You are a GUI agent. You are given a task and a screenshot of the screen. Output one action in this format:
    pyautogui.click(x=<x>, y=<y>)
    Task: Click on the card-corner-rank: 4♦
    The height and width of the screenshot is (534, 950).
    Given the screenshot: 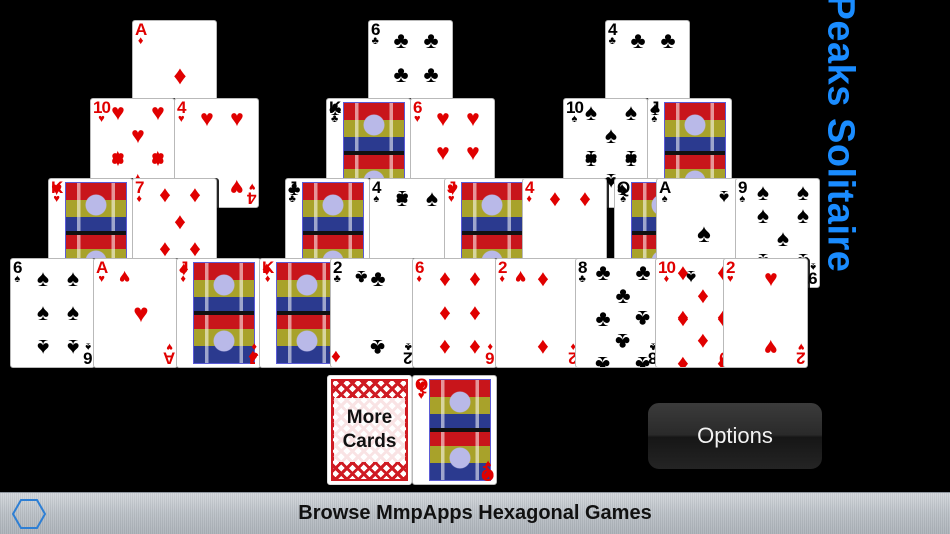 What is the action you would take?
    pyautogui.click(x=530, y=191)
    